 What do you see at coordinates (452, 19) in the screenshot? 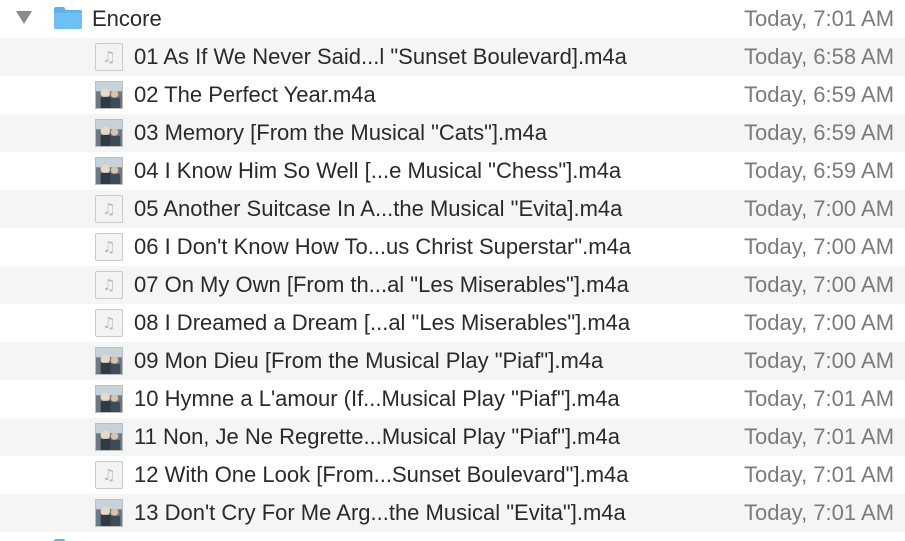
I see `folder-row-encore: Encore Today, 7:01 AM` at bounding box center [452, 19].